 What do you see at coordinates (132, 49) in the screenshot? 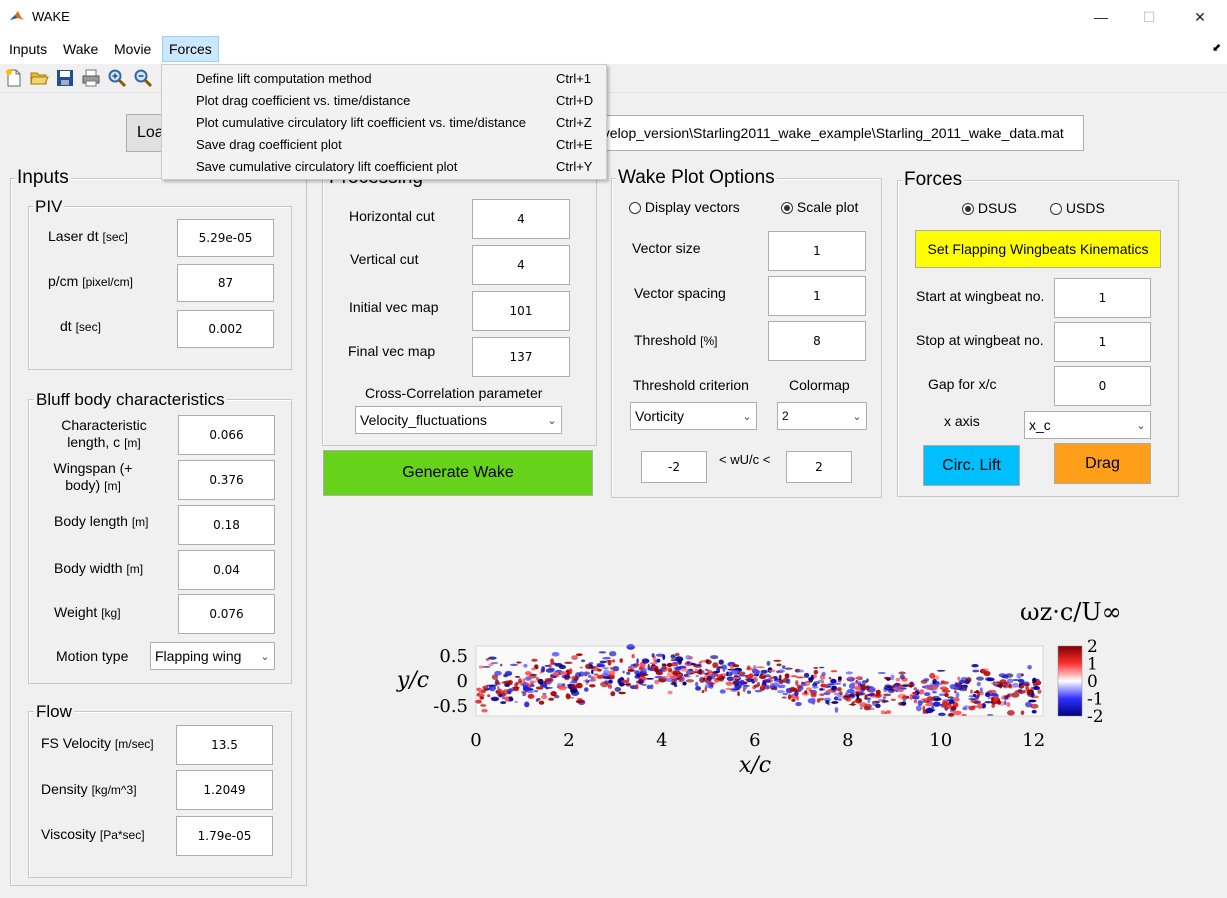
I see `menu-movie: Movie` at bounding box center [132, 49].